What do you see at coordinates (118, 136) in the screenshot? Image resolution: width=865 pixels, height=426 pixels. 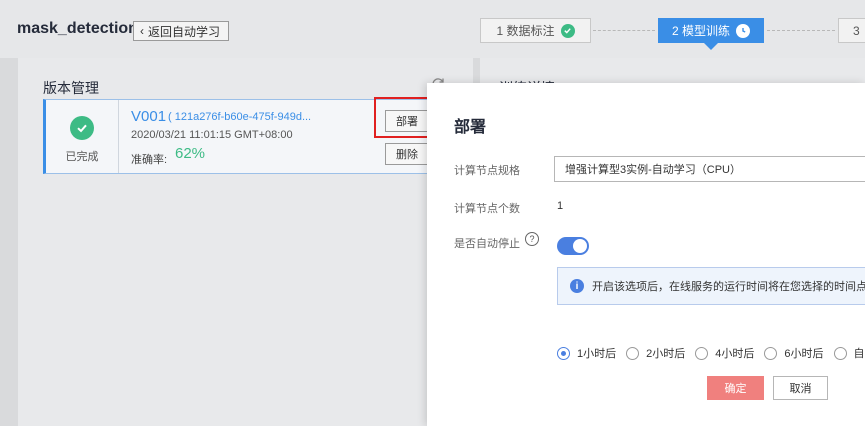 I see `card-divider` at bounding box center [118, 136].